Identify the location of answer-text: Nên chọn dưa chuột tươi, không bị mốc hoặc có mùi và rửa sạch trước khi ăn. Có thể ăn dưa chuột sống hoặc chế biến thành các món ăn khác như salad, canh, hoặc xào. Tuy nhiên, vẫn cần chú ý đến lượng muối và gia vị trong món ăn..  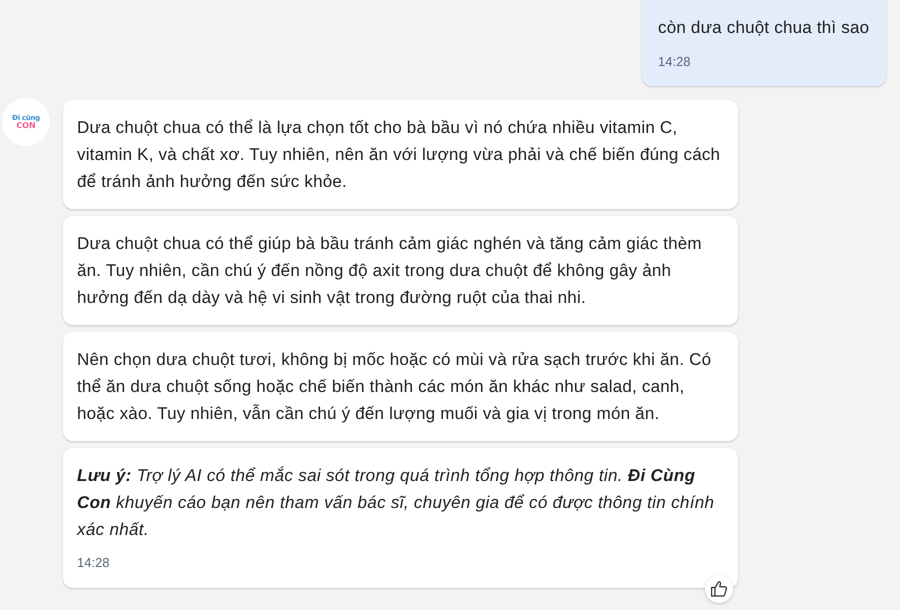
(394, 387).